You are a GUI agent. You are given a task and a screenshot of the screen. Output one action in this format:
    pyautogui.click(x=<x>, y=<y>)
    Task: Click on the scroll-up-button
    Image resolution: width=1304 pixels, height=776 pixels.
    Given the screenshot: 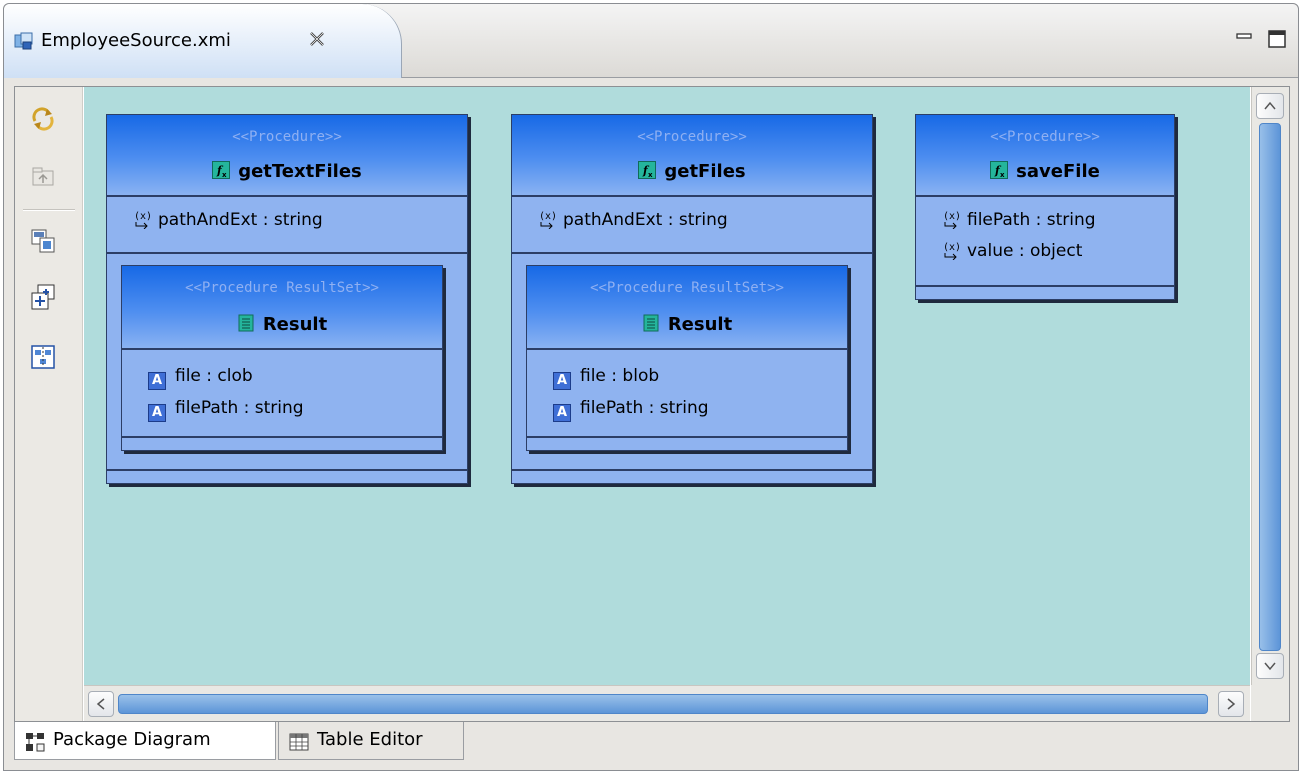 What is the action you would take?
    pyautogui.click(x=1270, y=106)
    